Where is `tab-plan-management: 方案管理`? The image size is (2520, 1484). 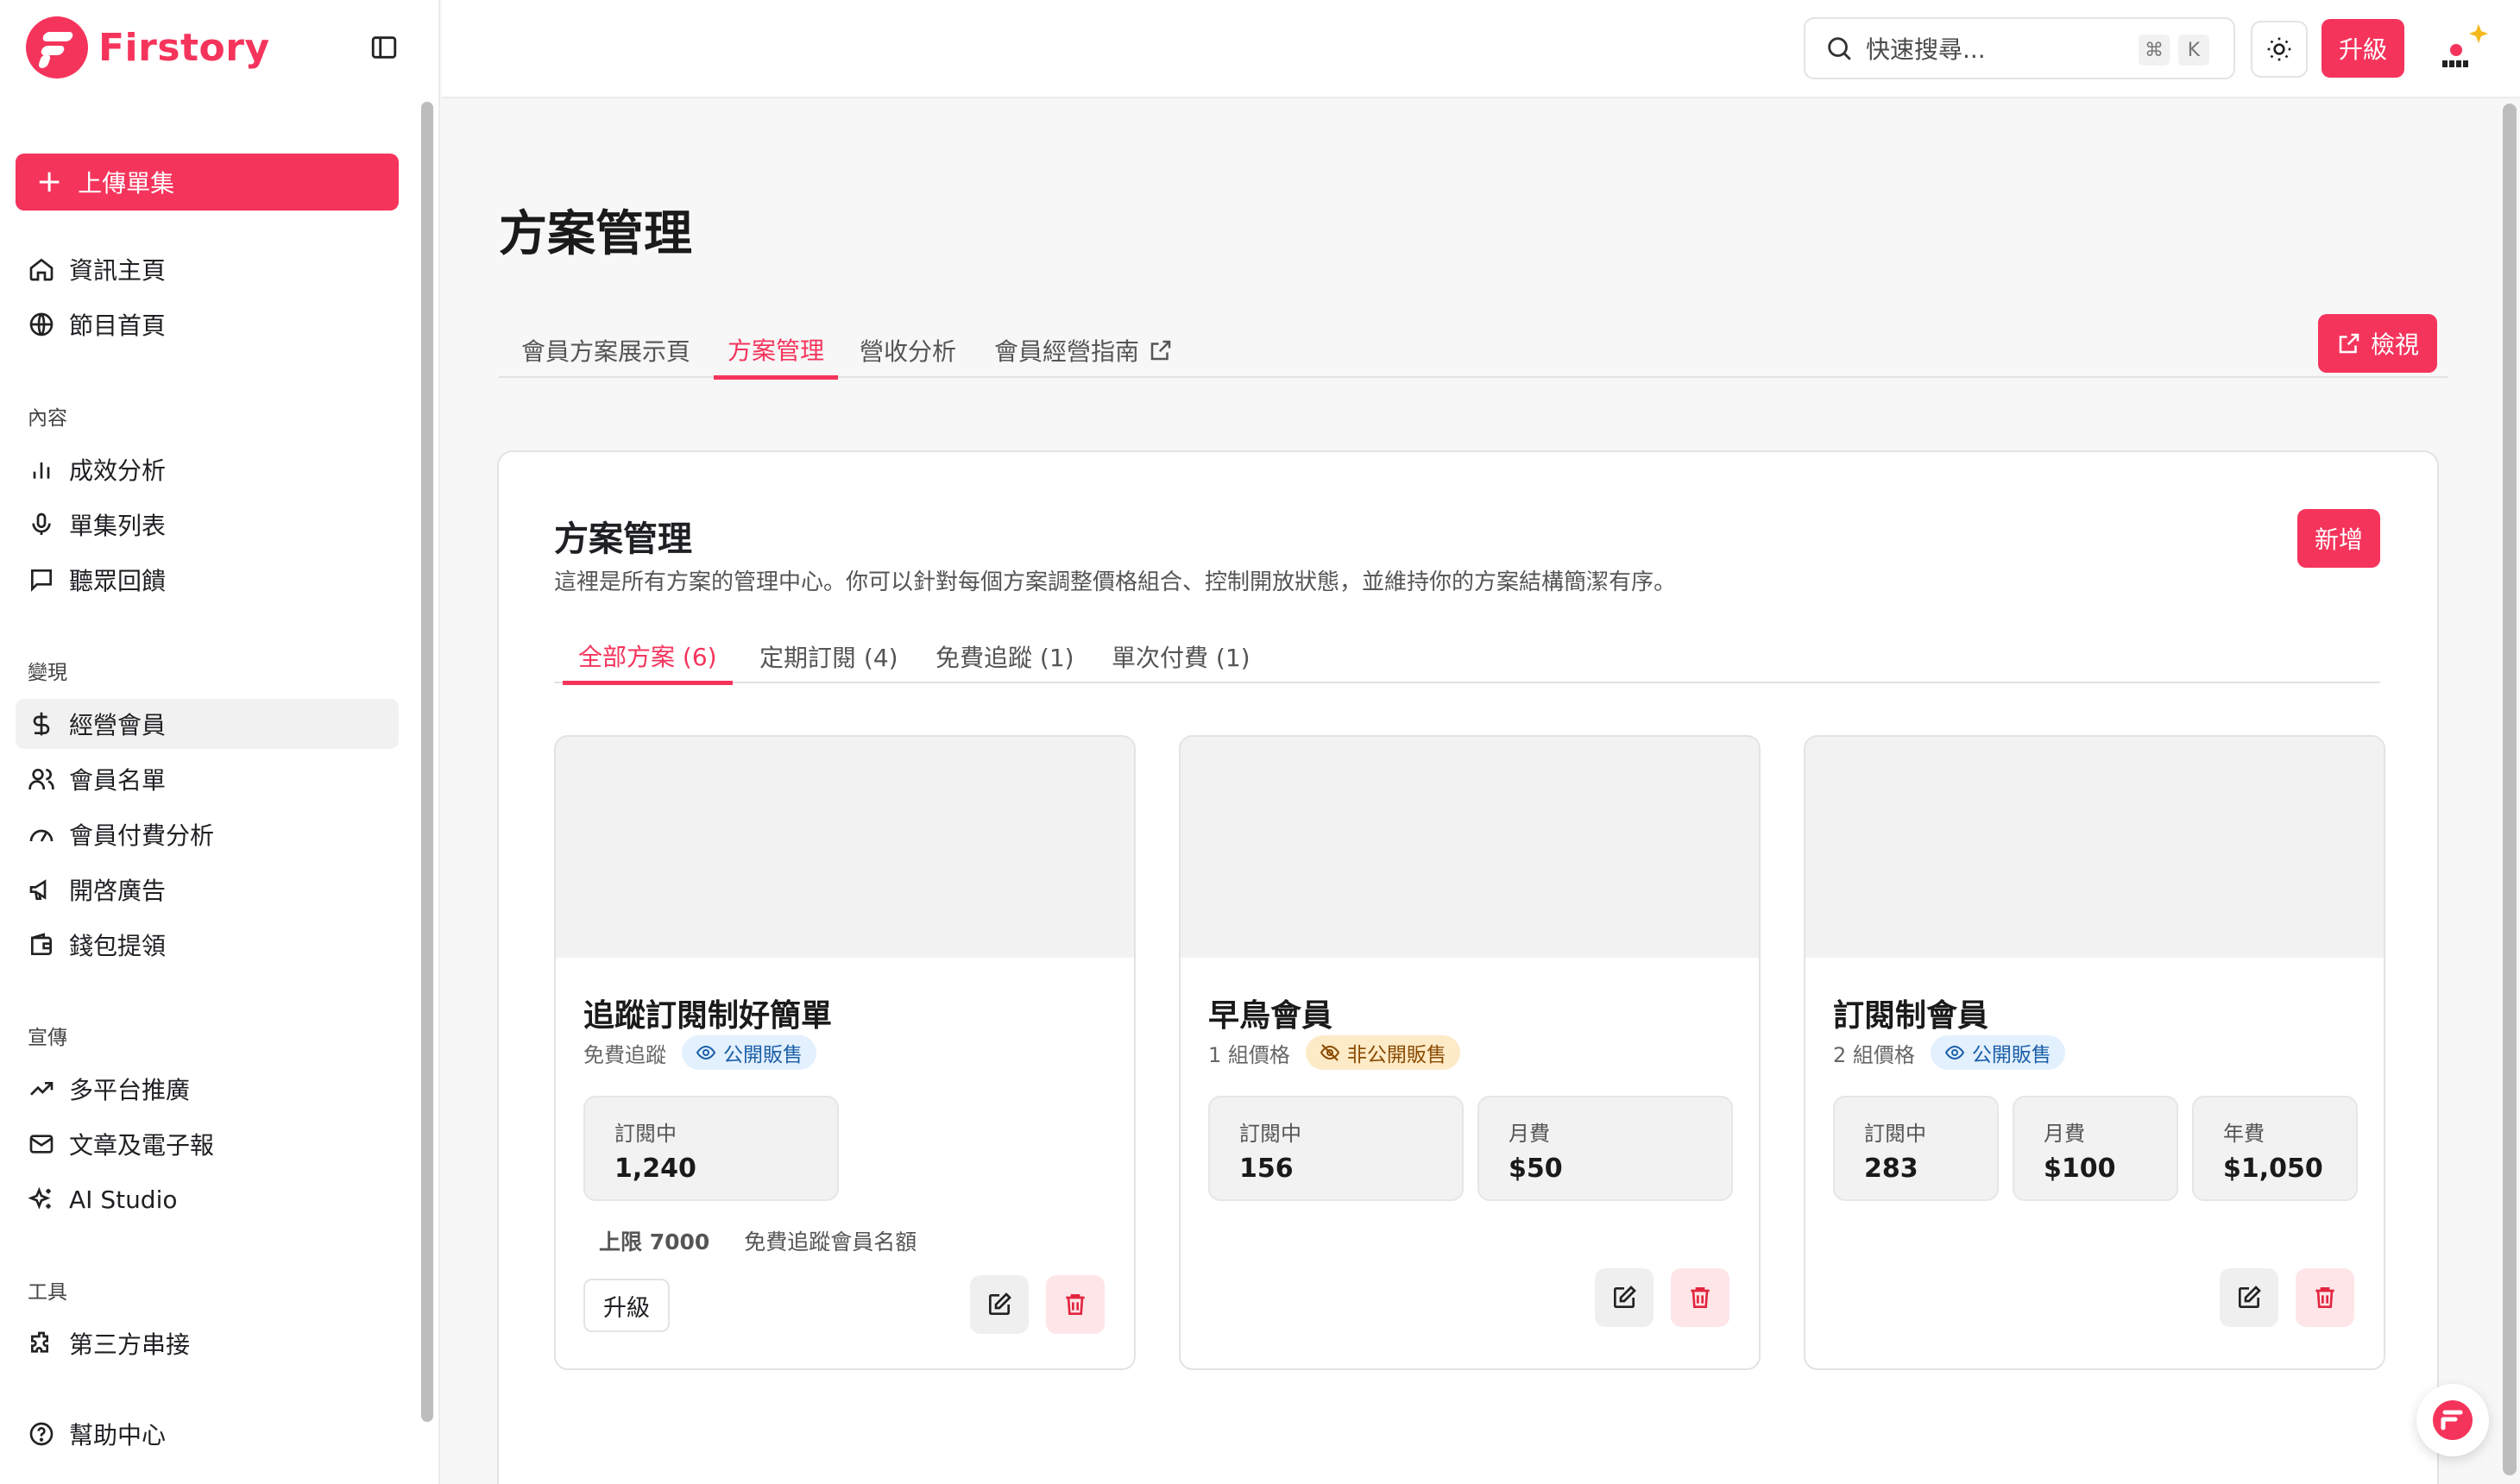
tab-plan-management: 方案管理 is located at coordinates (776, 351).